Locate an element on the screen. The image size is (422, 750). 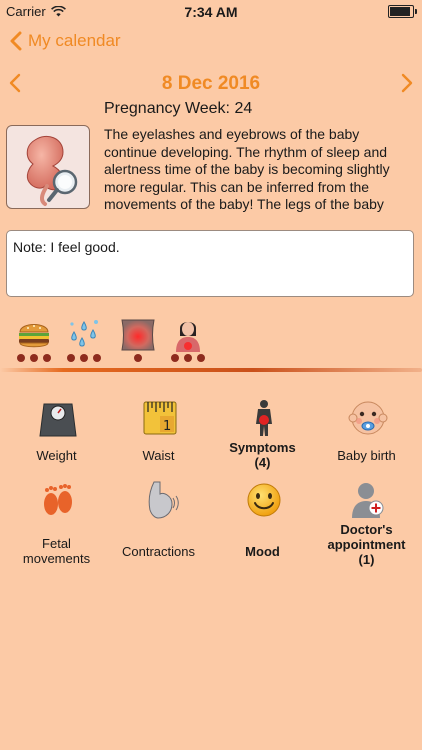
quick-item-food is located at coordinates (34, 342).